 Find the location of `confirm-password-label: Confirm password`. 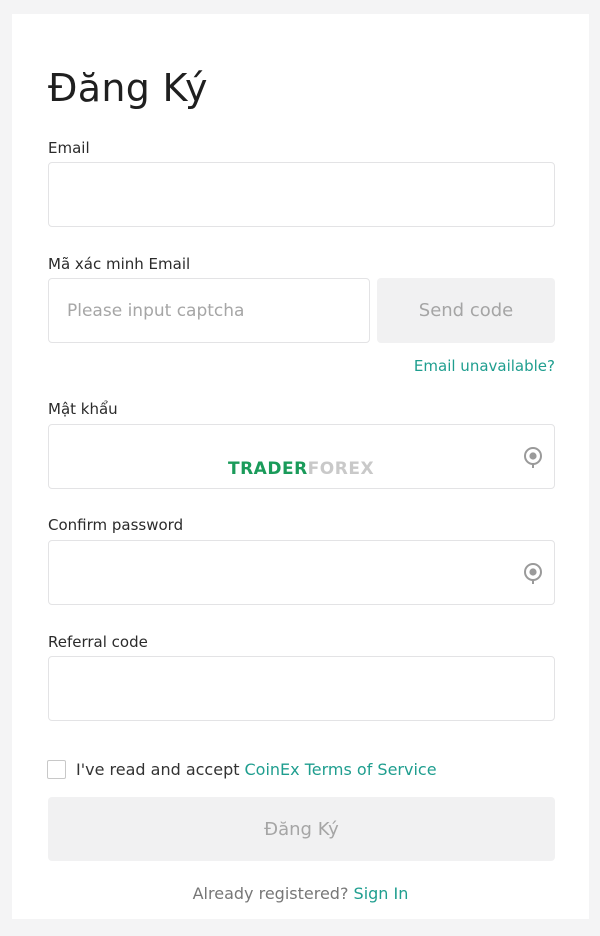

confirm-password-label: Confirm password is located at coordinates (116, 525).